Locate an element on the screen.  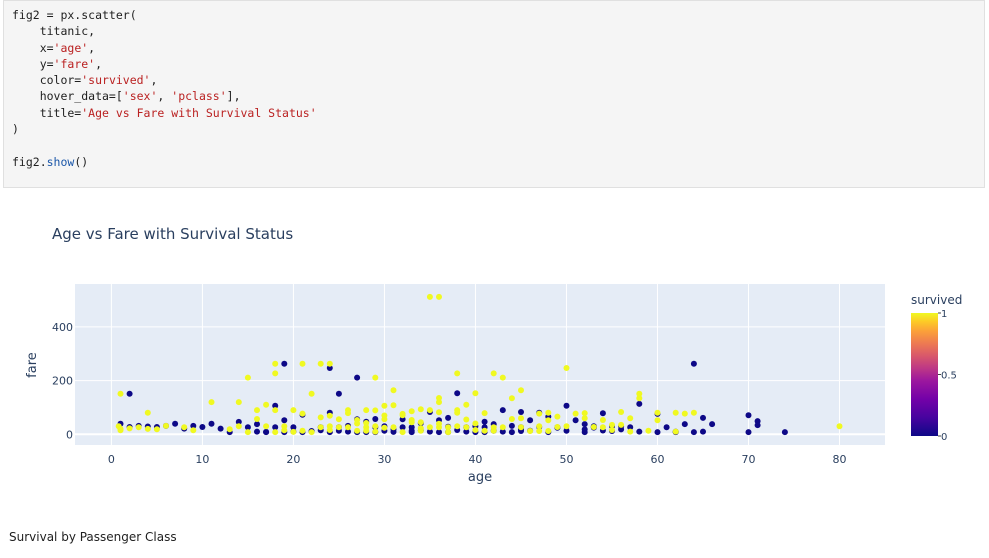
code-line: hover_data=['sex', 'pclass'], is located at coordinates (498, 96).